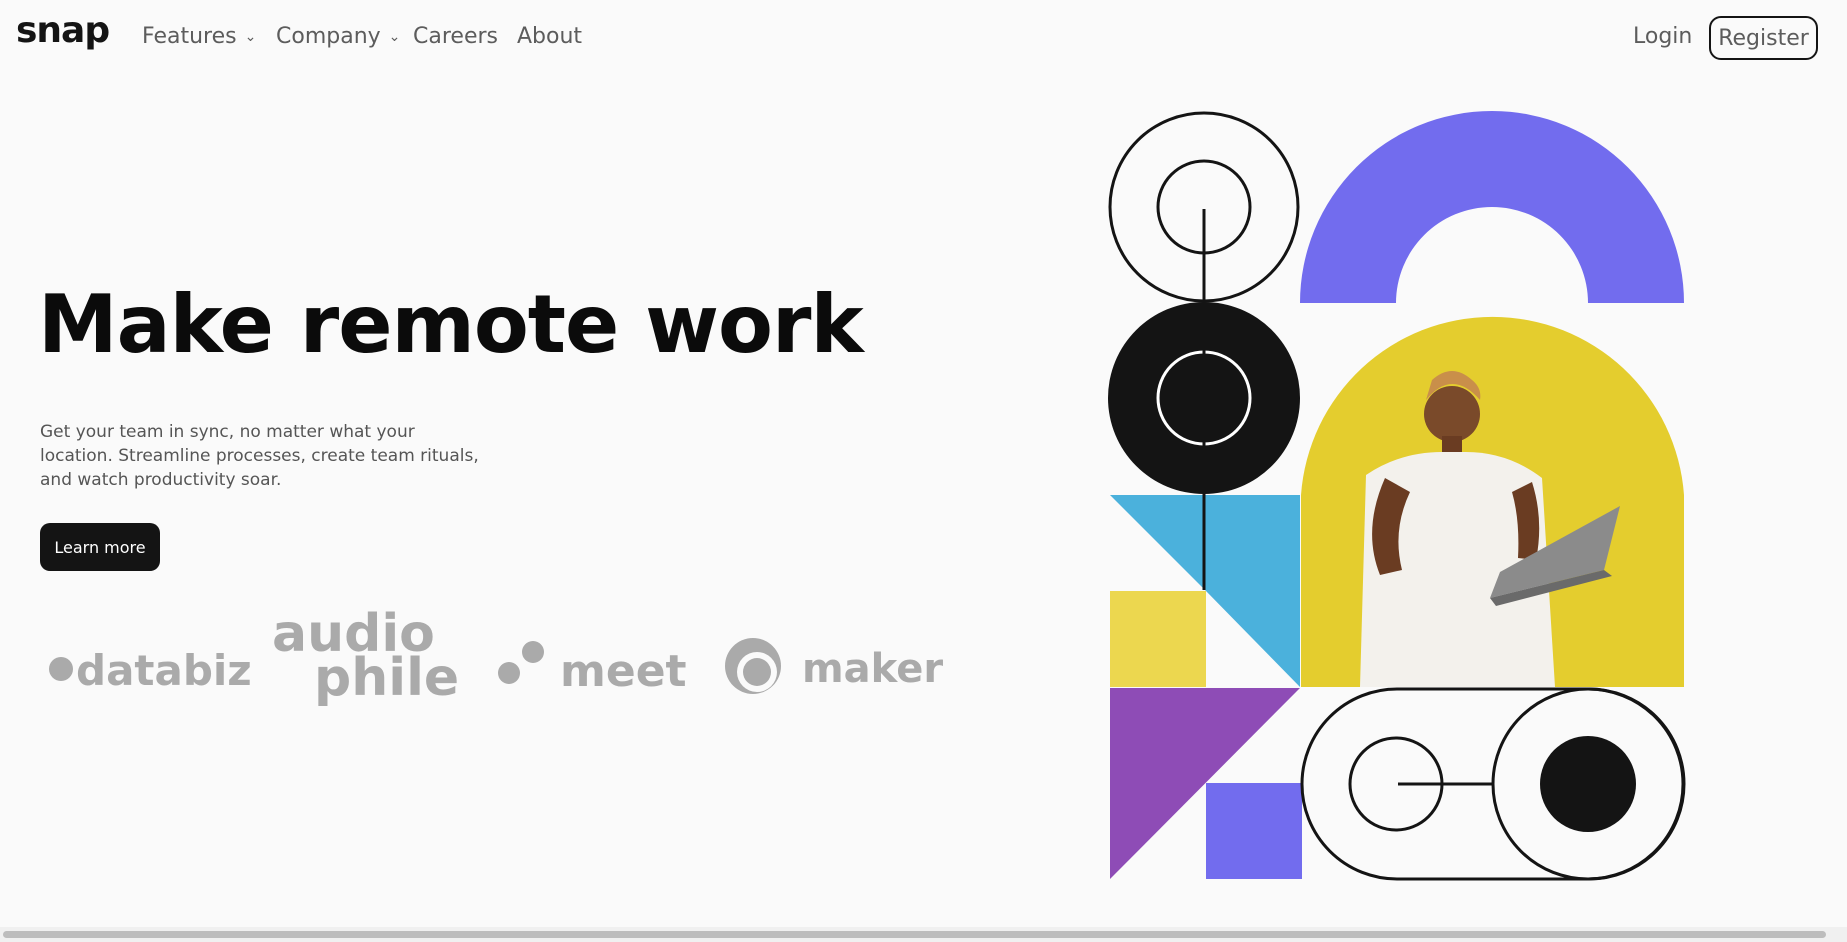 This screenshot has height=942, width=1847. I want to click on meet-dots-icon, so click(521, 662).